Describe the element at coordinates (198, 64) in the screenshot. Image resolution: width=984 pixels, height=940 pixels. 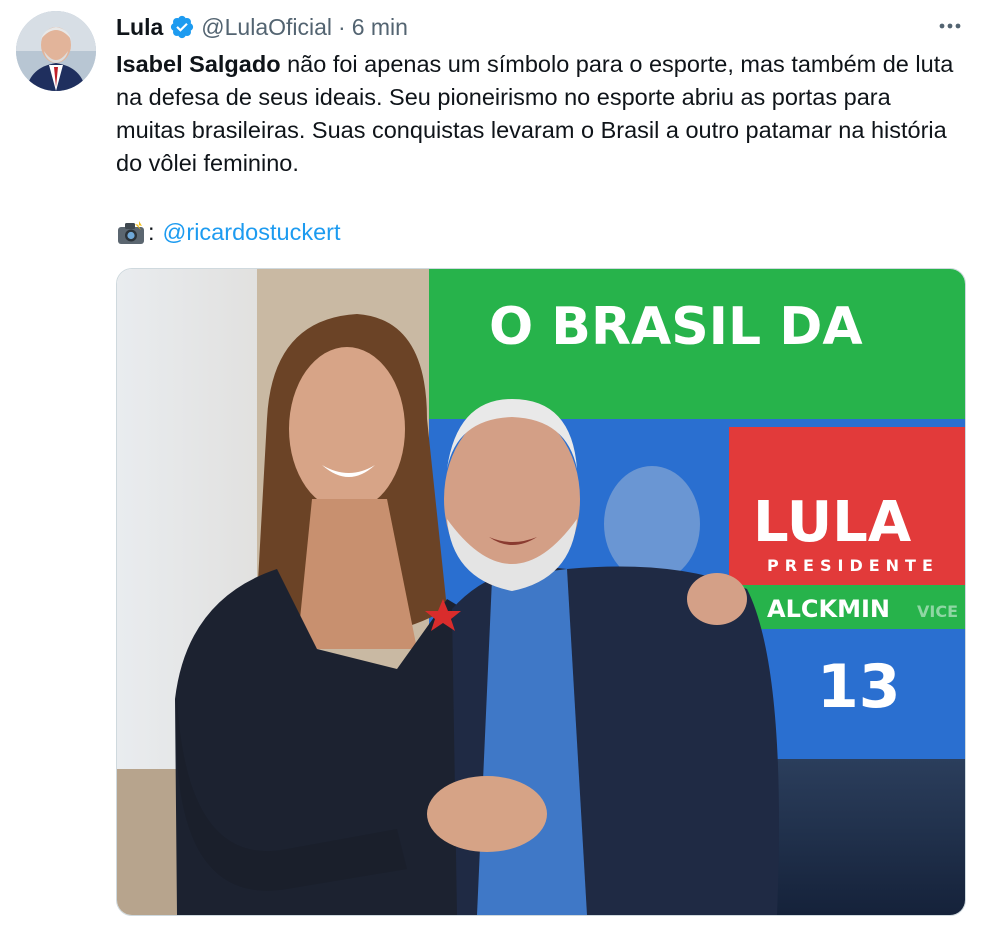
I see `tweet-bold-lead: Isabel Salgado` at that location.